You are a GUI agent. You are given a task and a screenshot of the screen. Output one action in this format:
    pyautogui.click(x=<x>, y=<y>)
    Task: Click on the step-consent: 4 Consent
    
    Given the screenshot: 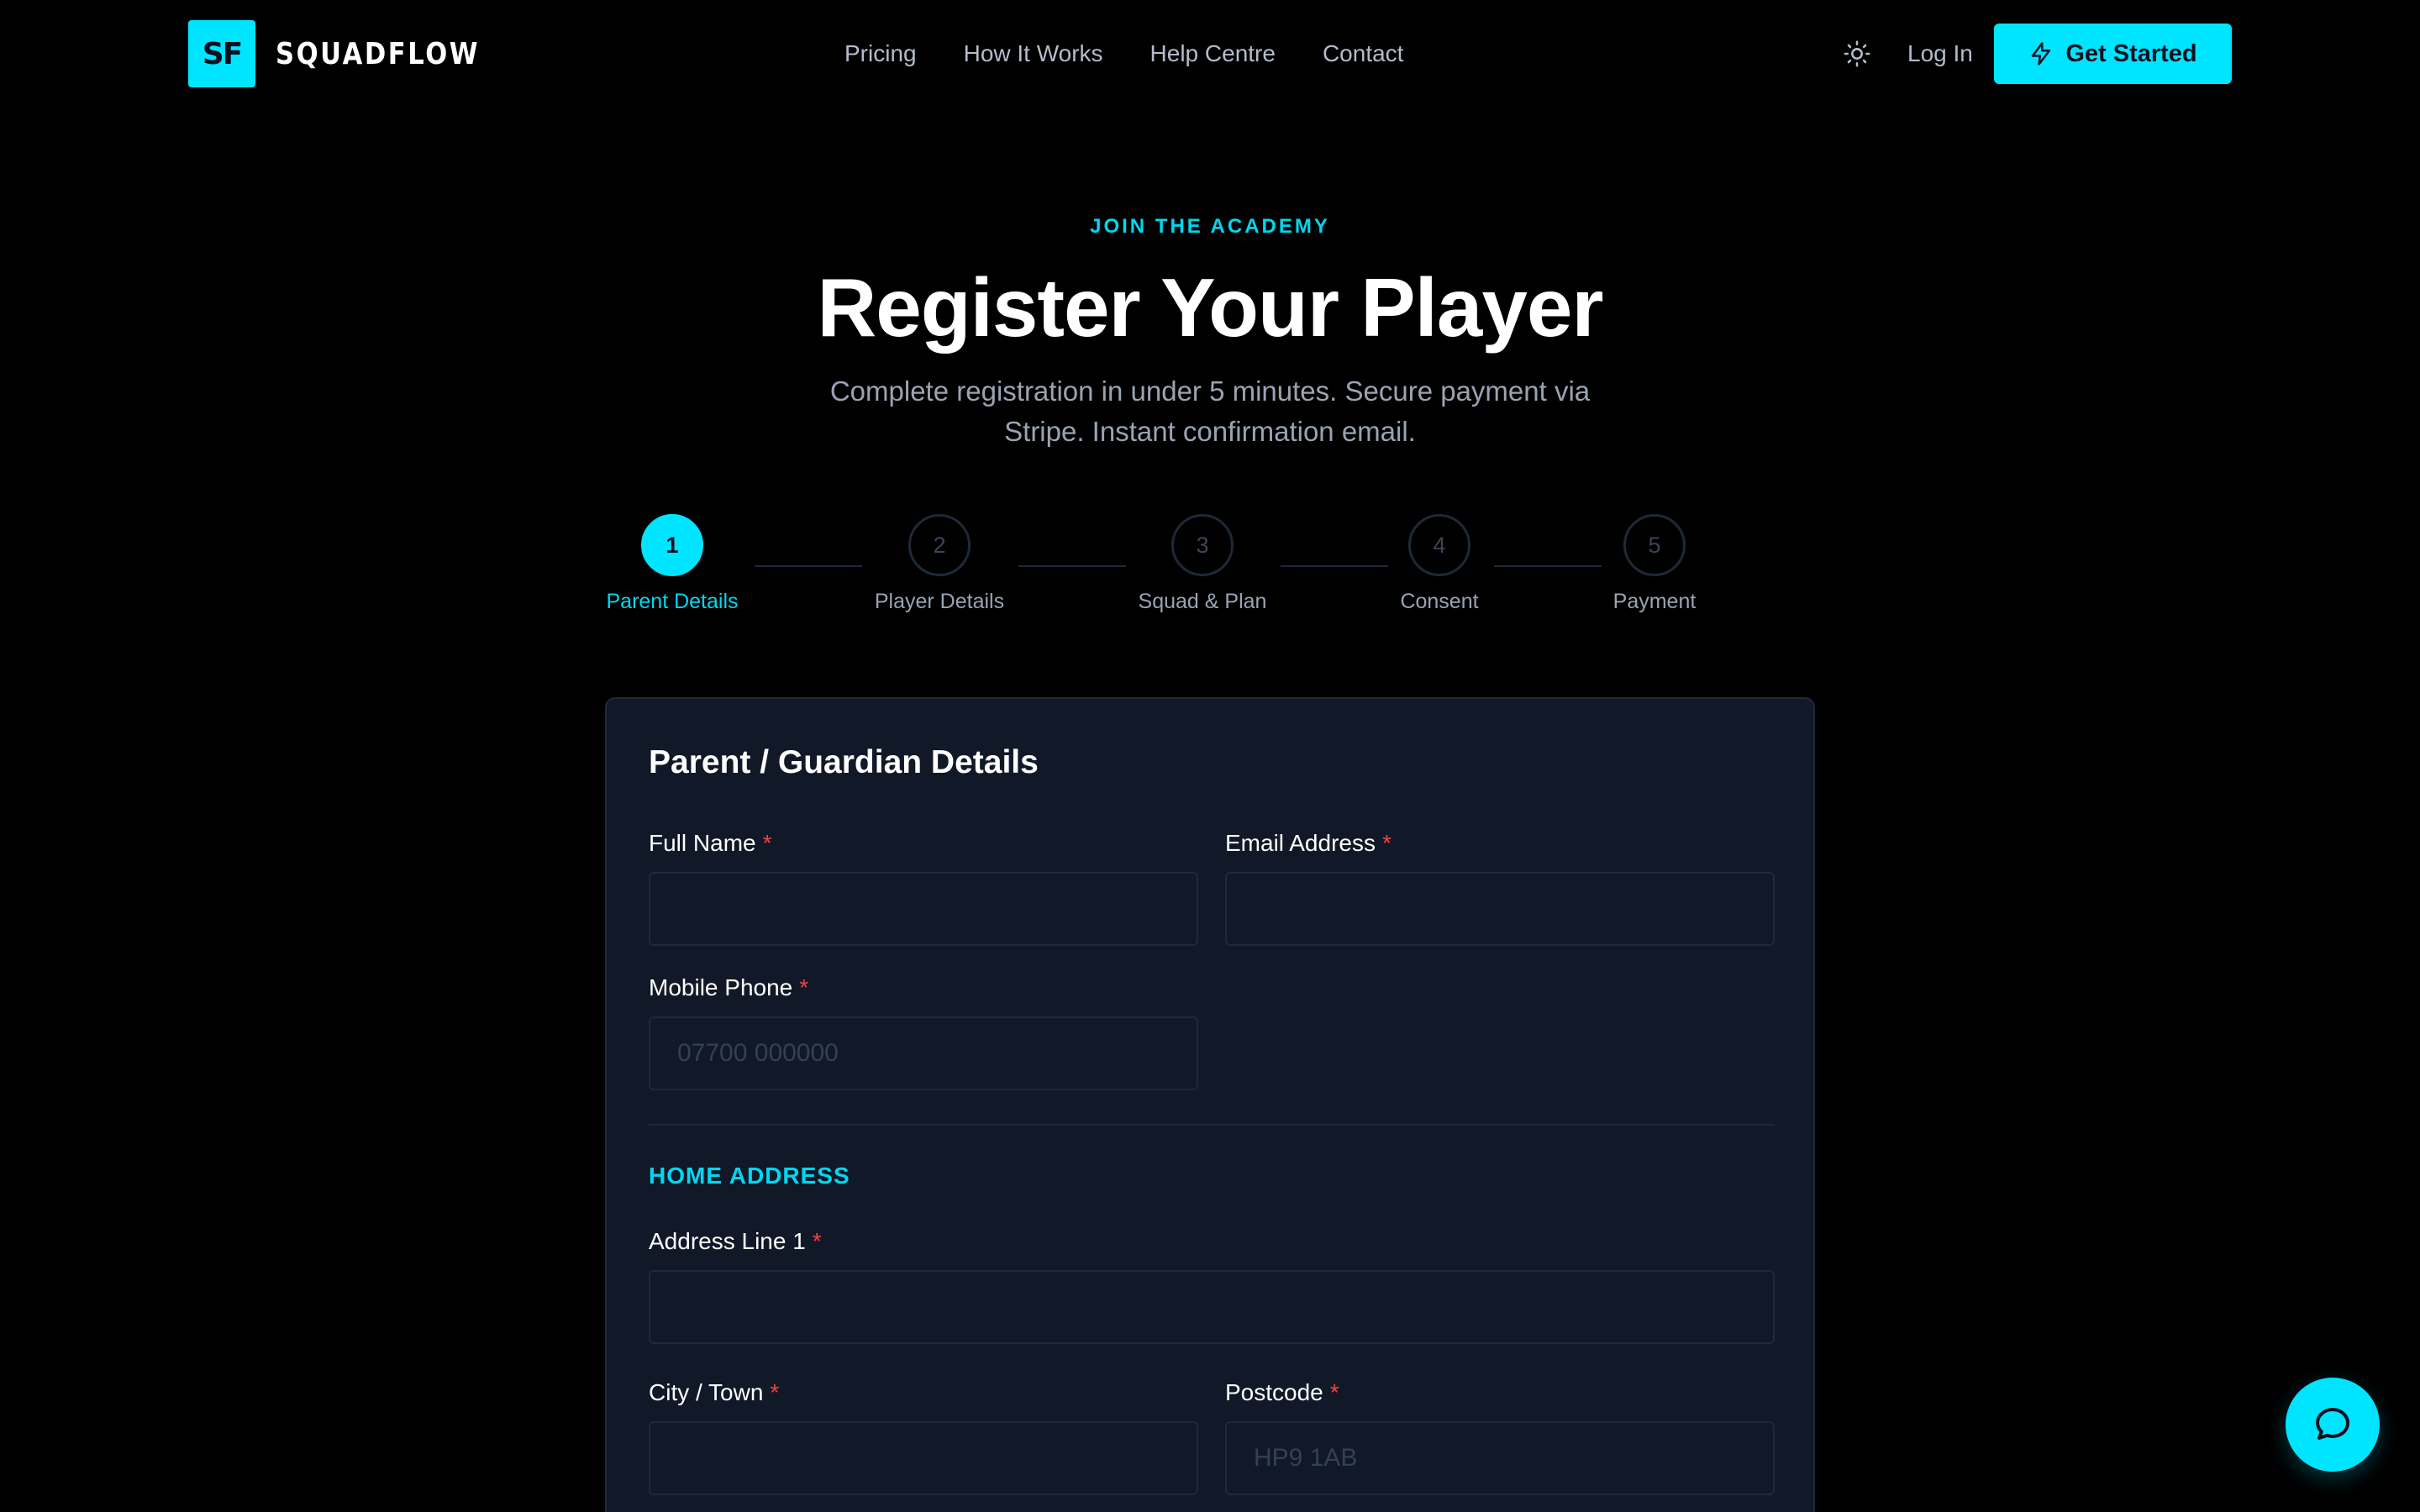 What is the action you would take?
    pyautogui.click(x=1439, y=564)
    